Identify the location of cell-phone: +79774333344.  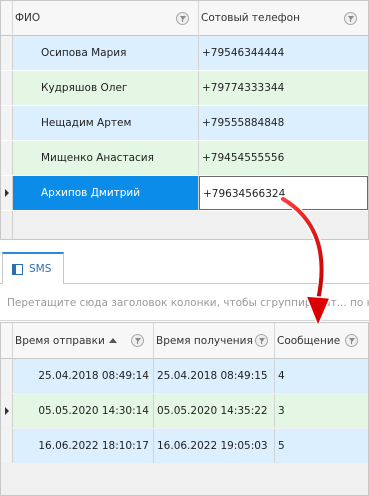
(283, 88).